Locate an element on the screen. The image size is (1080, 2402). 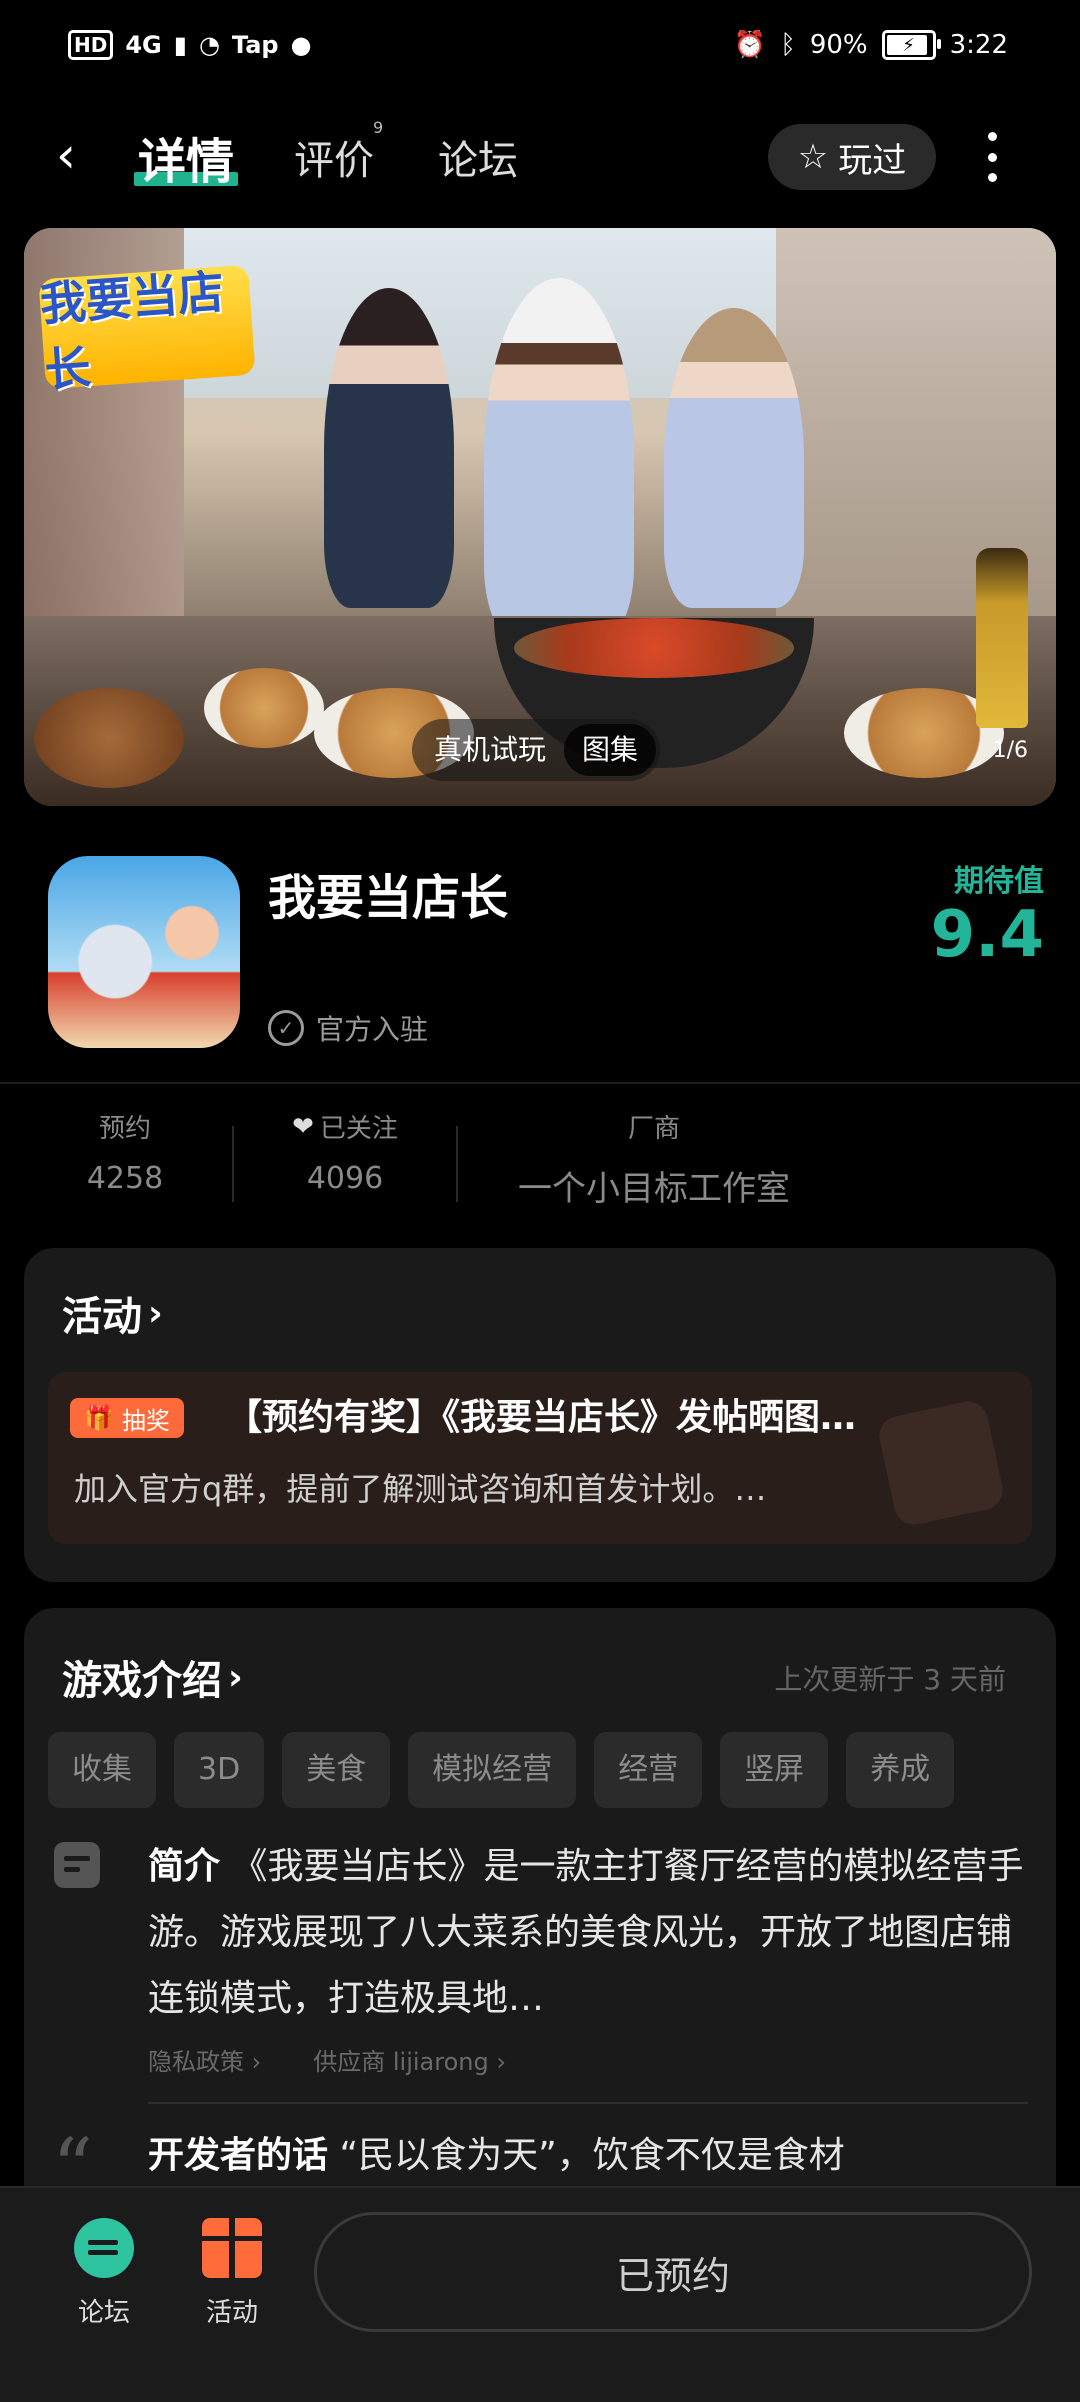
tag-item: 养成 is located at coordinates (900, 1770).